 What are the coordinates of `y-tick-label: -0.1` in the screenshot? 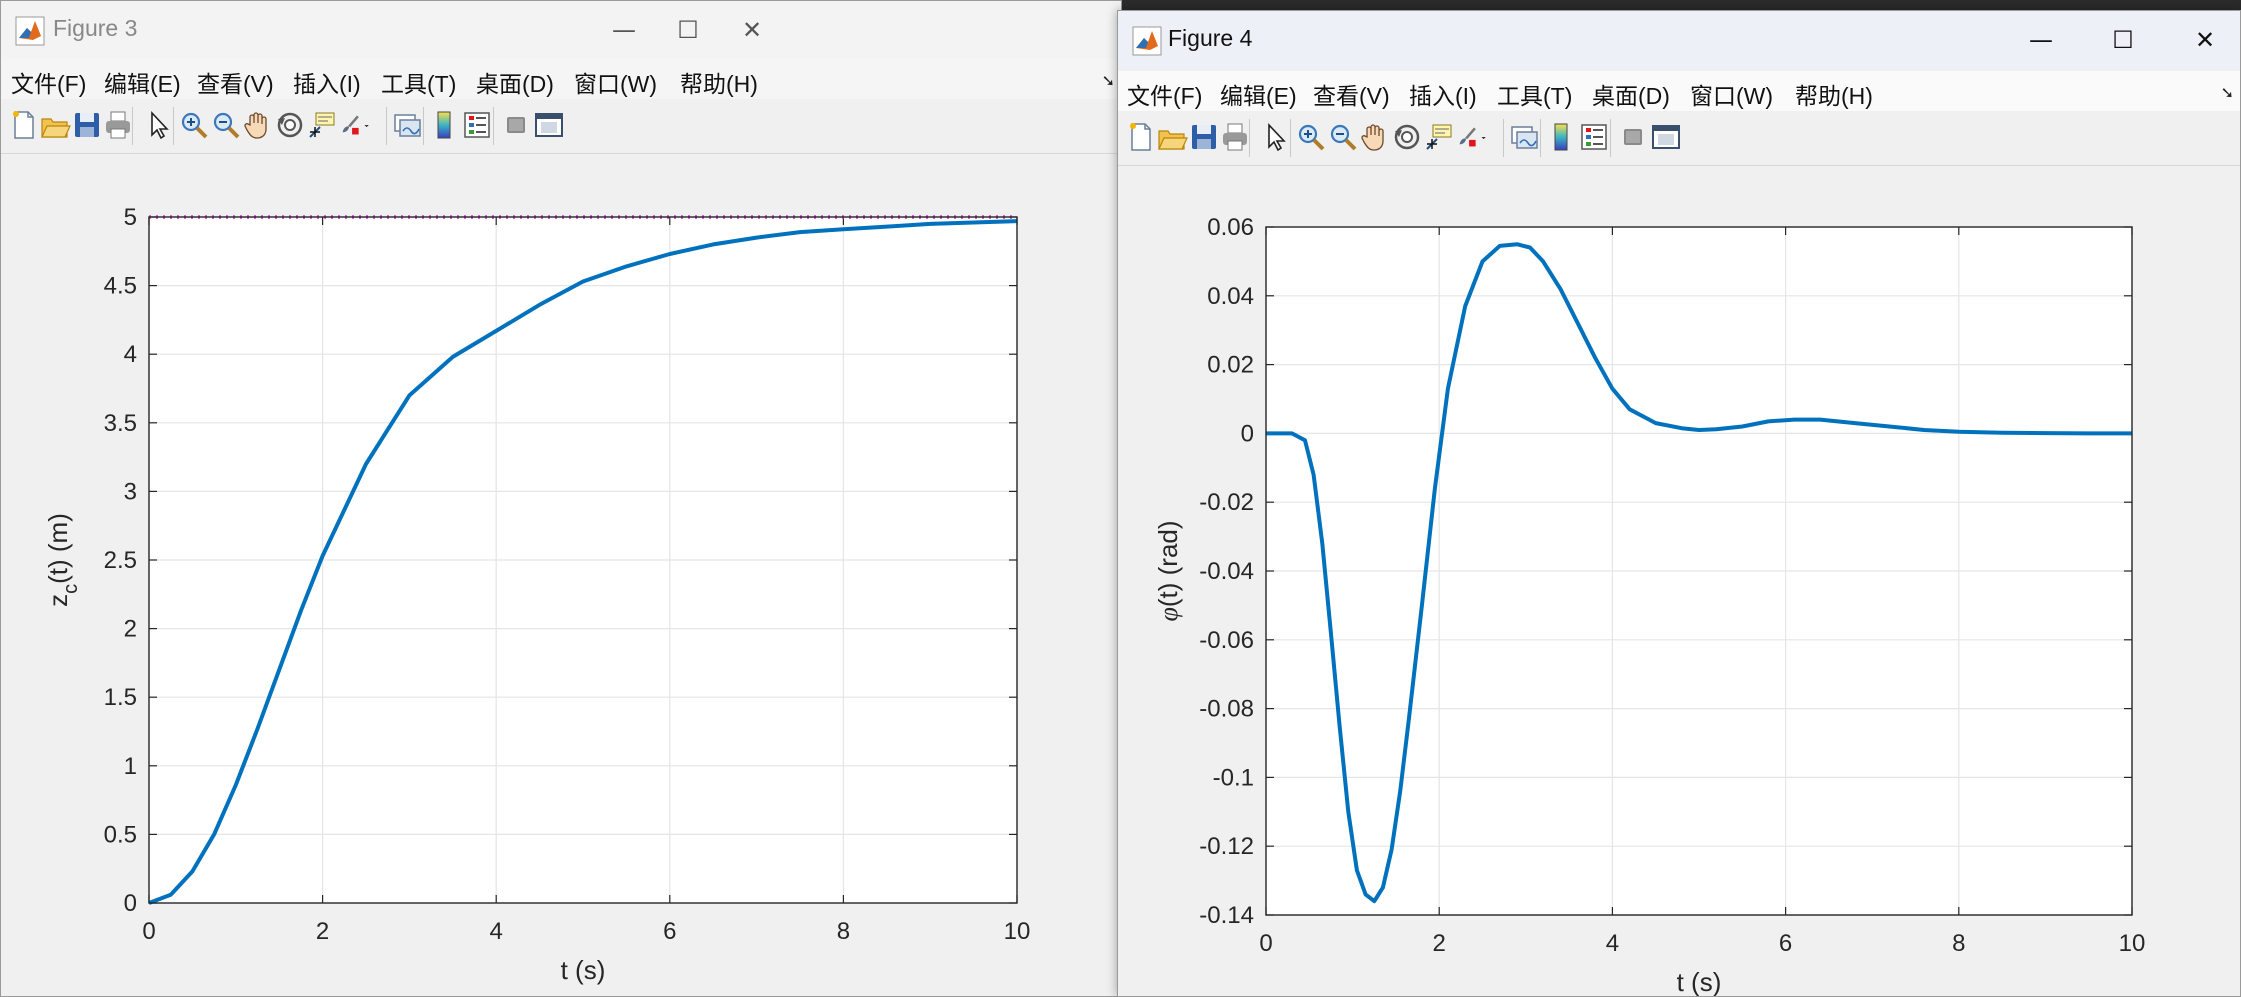 It's located at (1233, 777).